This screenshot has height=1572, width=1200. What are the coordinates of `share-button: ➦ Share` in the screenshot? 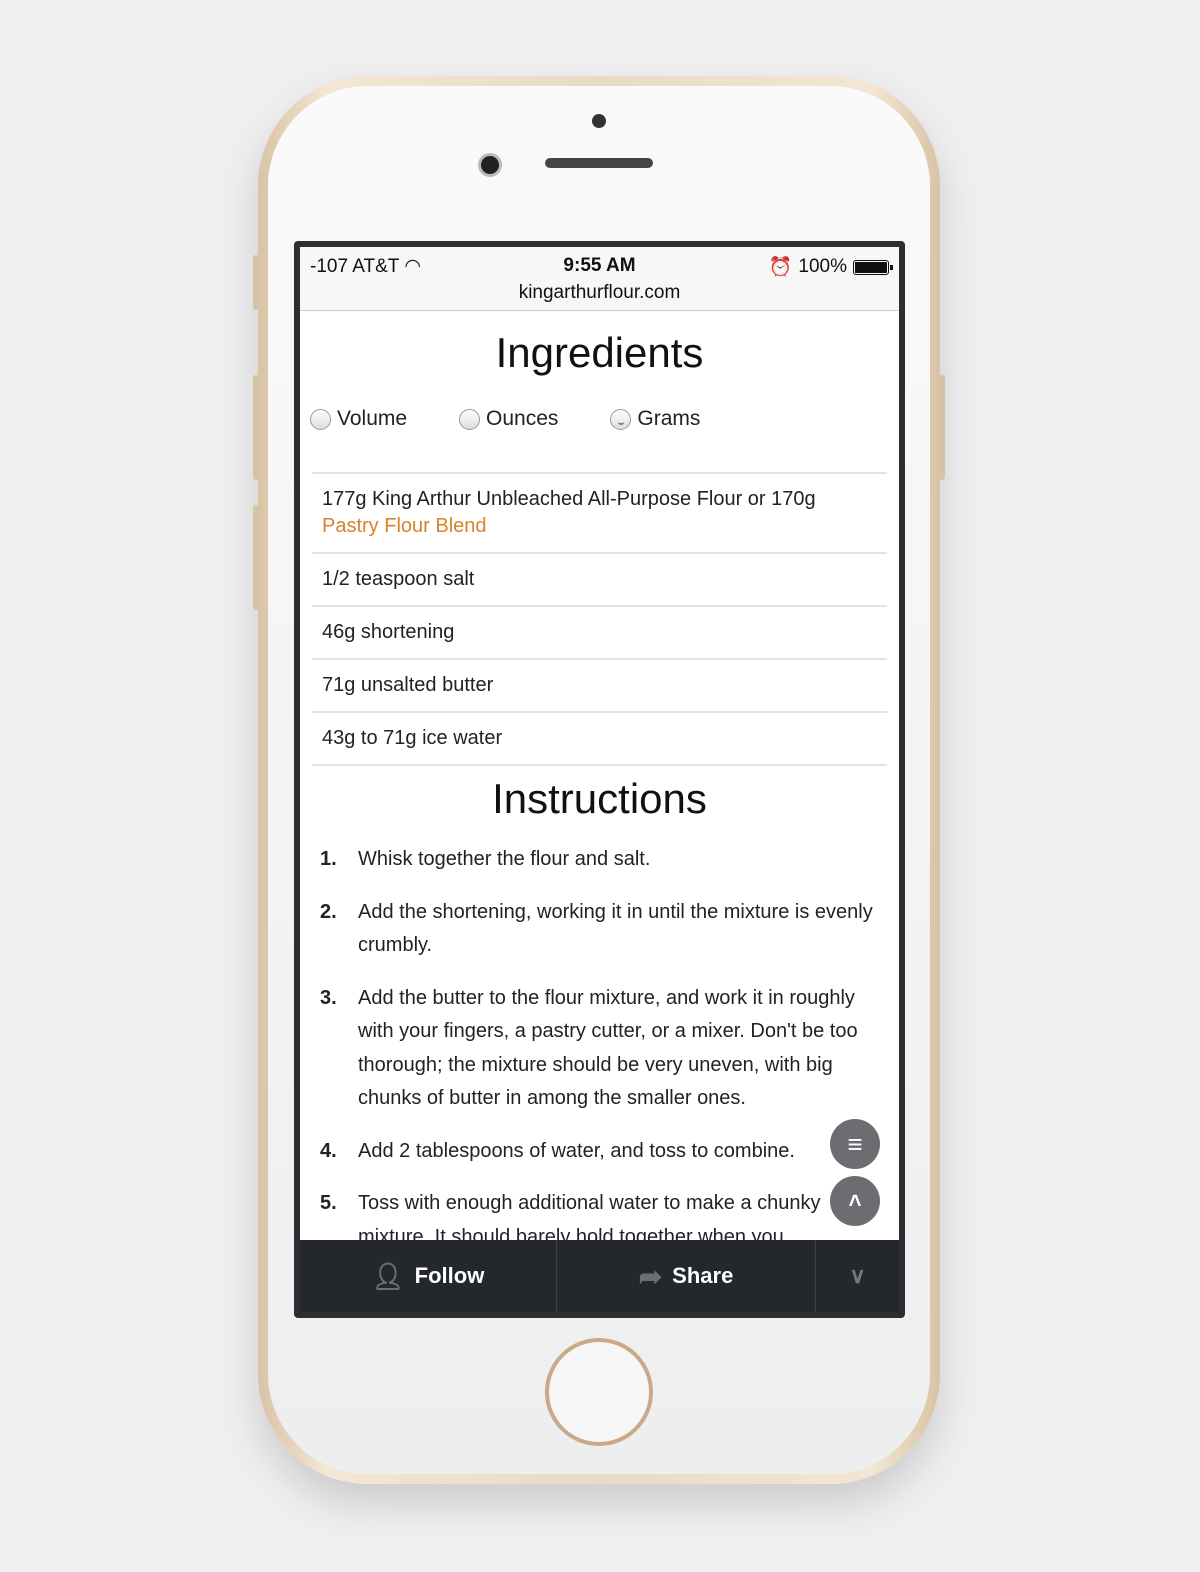 It's located at (686, 1276).